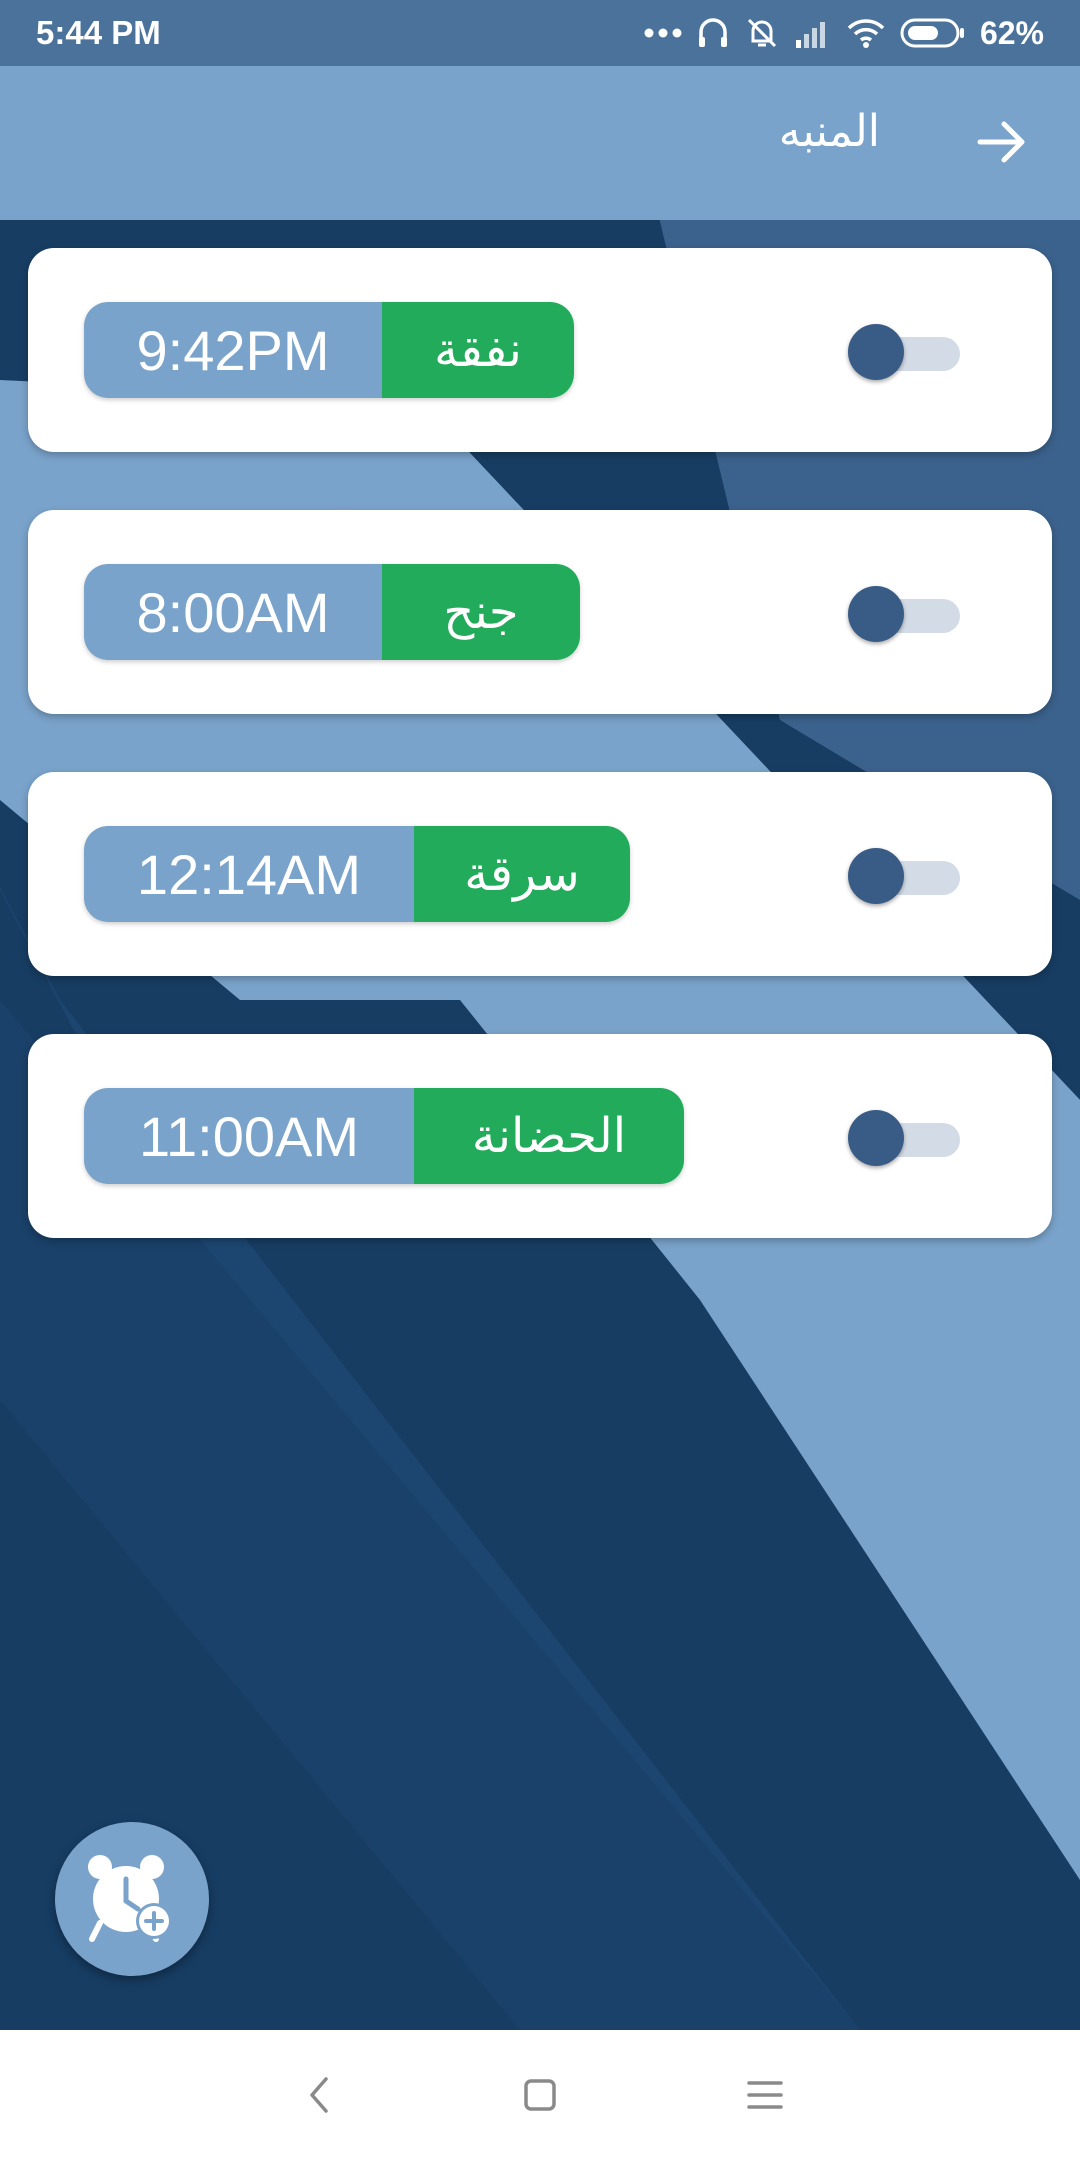  I want to click on alarm-pill: 12:14AM سرقة, so click(357, 874).